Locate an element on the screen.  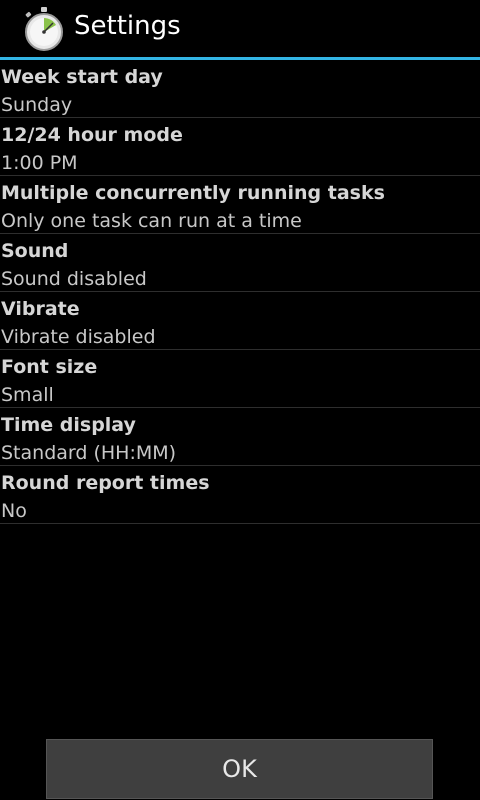
setting-title: Round report times is located at coordinates (105, 483).